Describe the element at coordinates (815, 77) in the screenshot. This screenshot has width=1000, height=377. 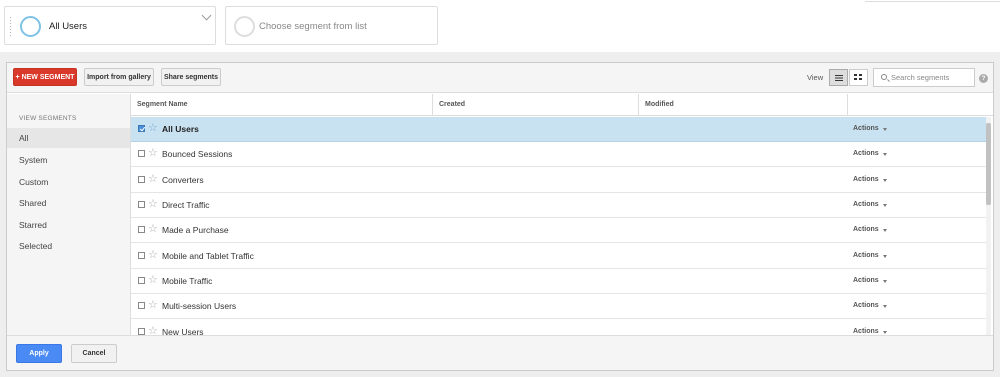
I see `view-label: View` at that location.